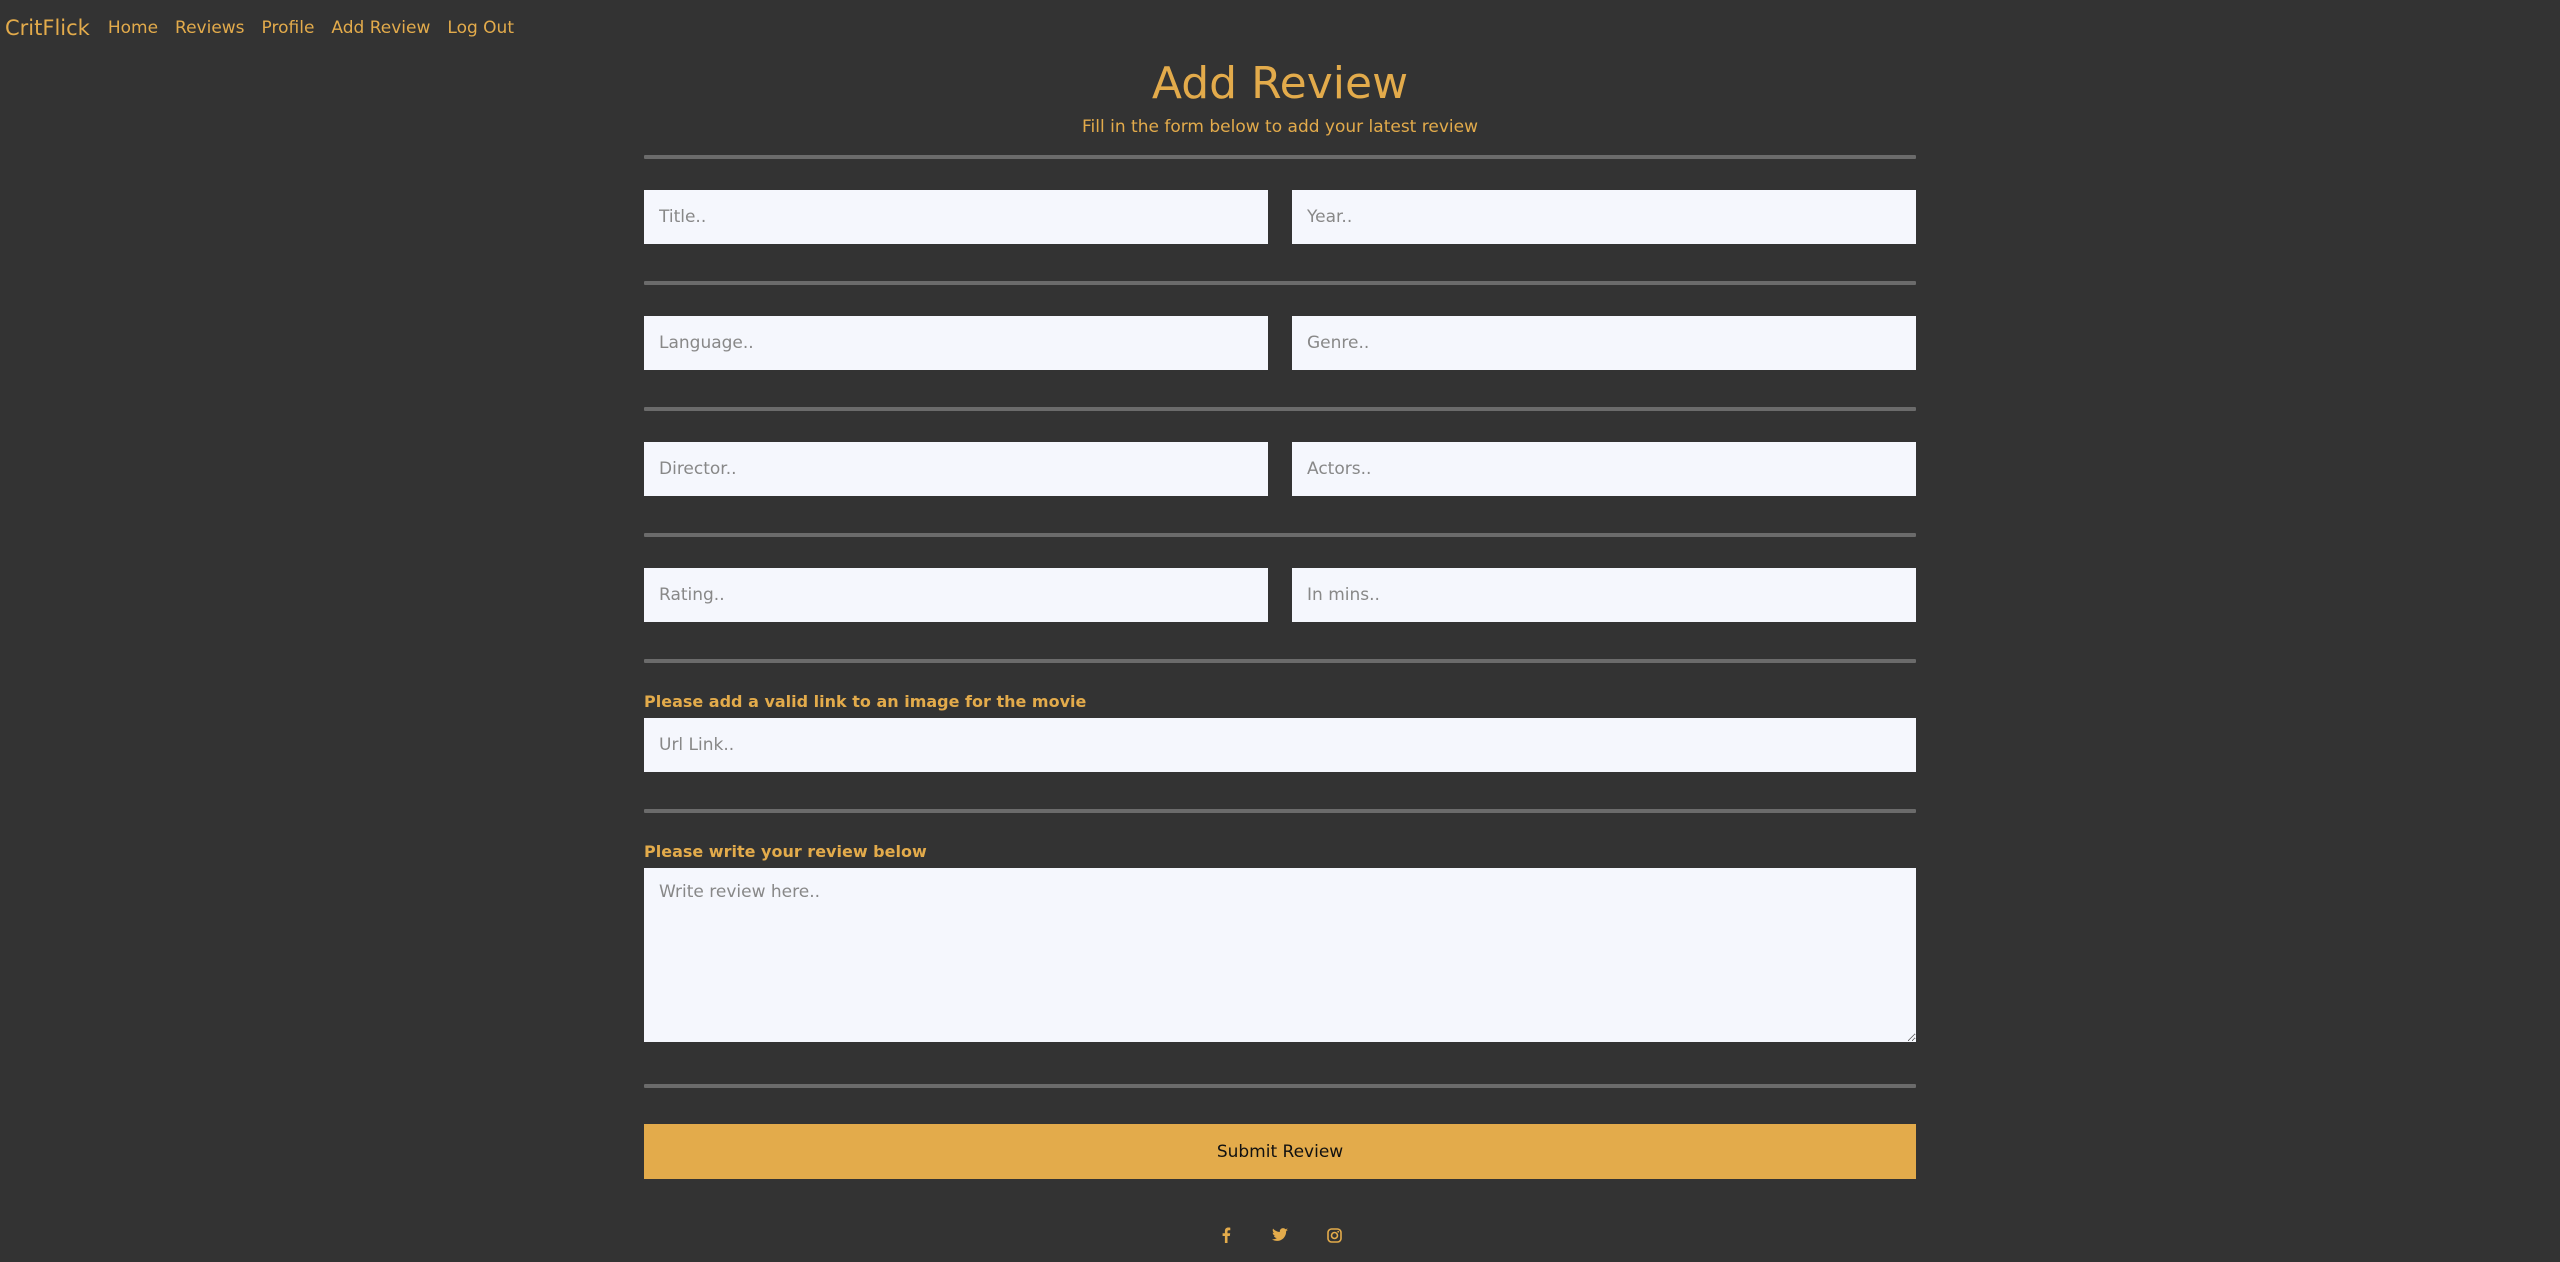  What do you see at coordinates (47, 28) in the screenshot?
I see `brand-logo: CritFlick` at bounding box center [47, 28].